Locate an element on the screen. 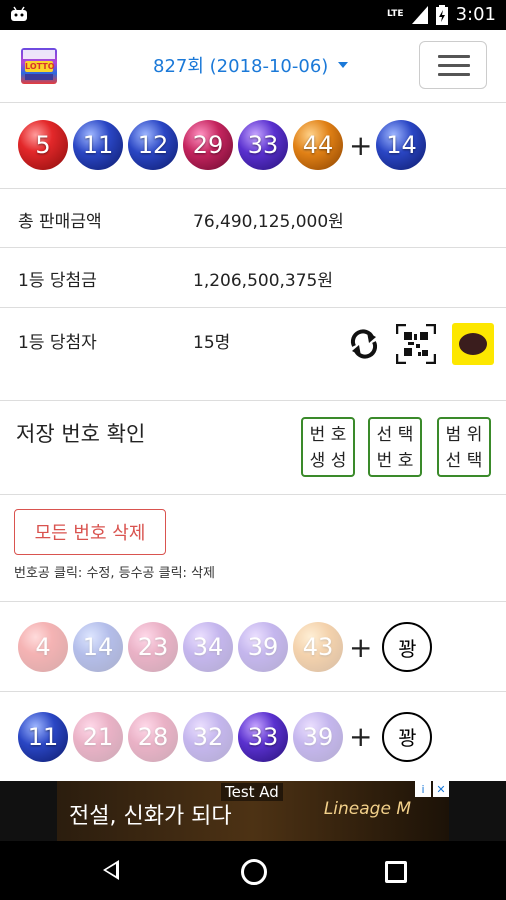 This screenshot has width=506, height=900. logo-band is located at coordinates (39, 77).